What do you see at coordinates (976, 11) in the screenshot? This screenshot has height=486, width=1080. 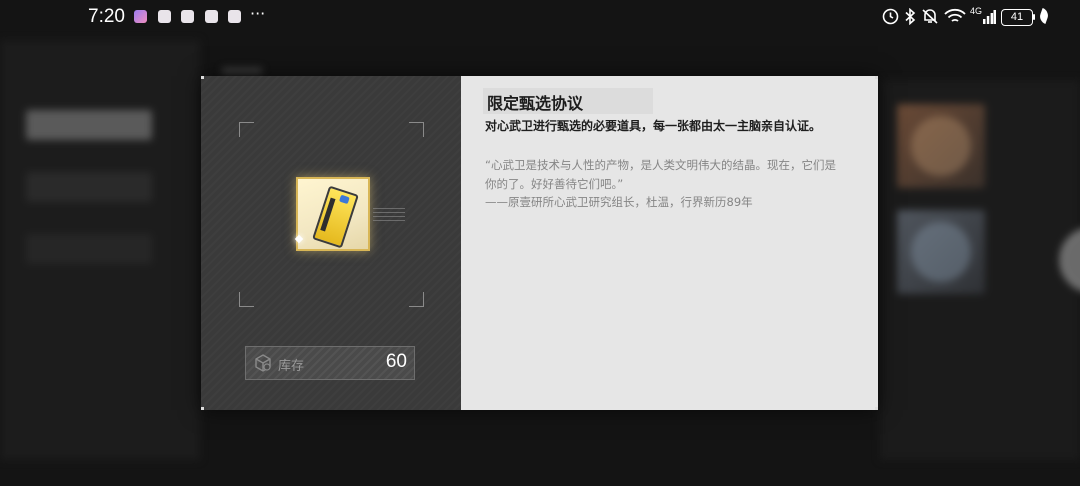 I see `network-type-label: 4G` at bounding box center [976, 11].